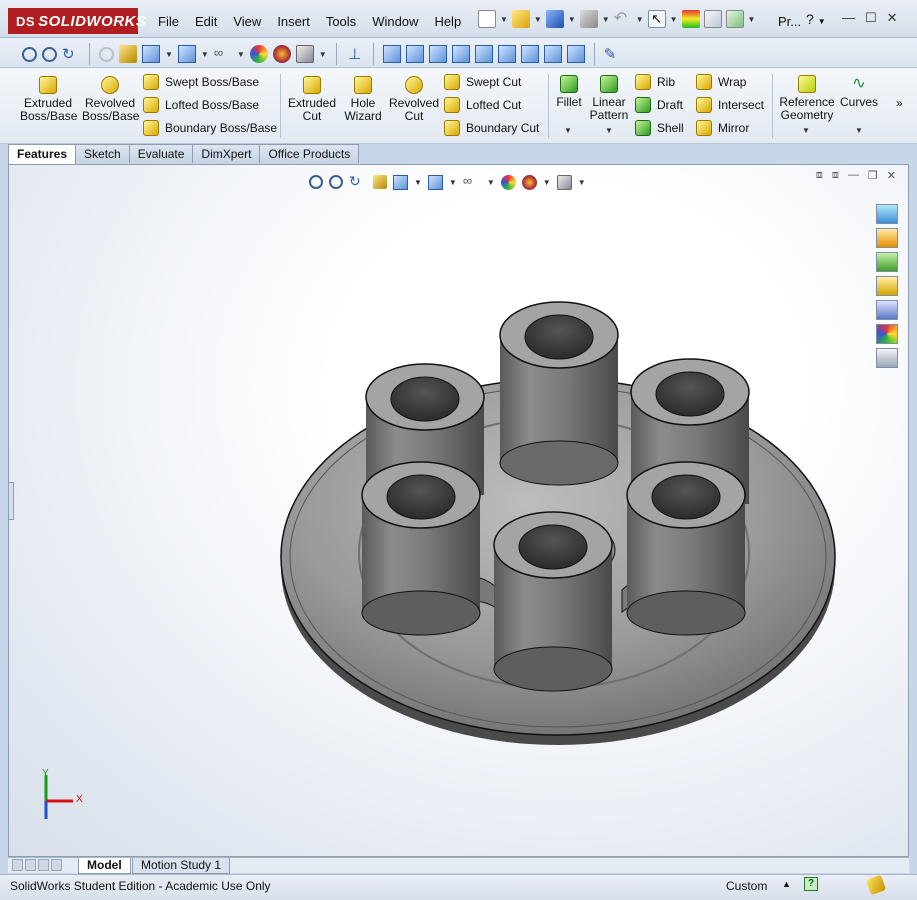  I want to click on hole-wizard-button: Hole Wizard, so click(363, 99).